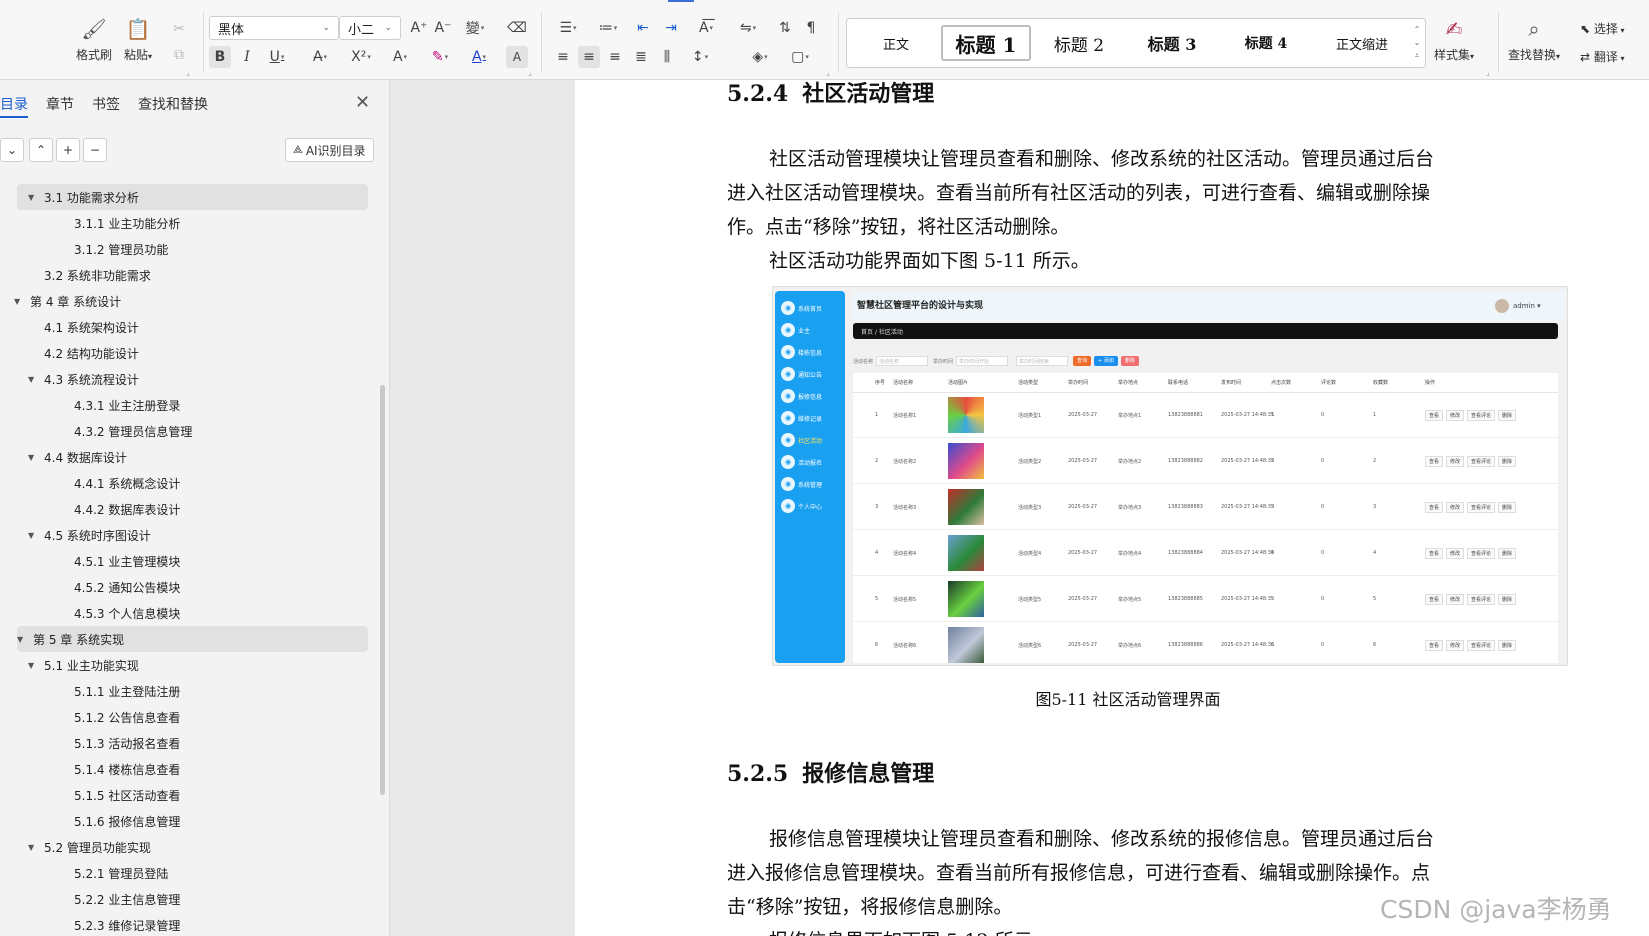 This screenshot has width=1649, height=936. What do you see at coordinates (1602, 28) in the screenshot?
I see `select-button: ⬉ 选择 ▾` at bounding box center [1602, 28].